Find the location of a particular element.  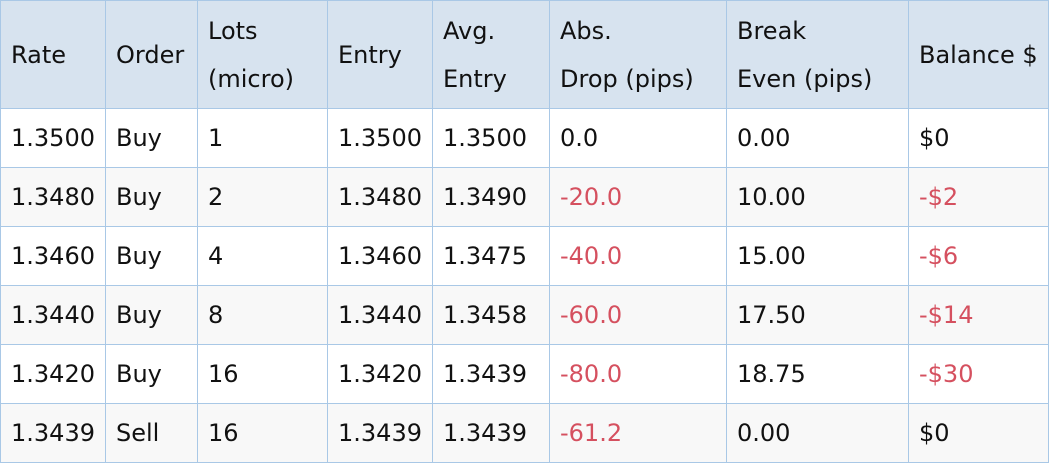

table-row: 1.3439 Sell 16 1.3439 1.3439 -61.2 0.00 $0 is located at coordinates (524, 433).